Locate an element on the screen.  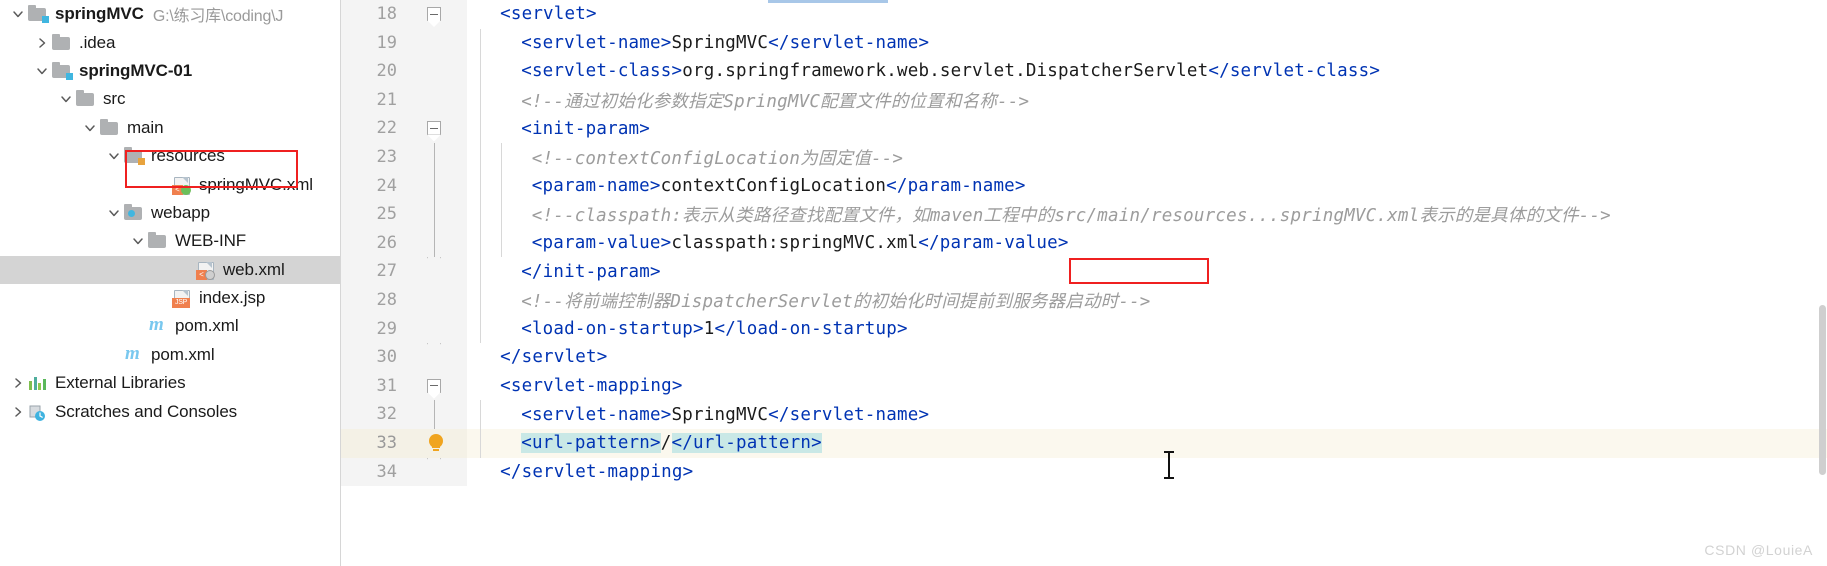
code-text: <!--通过初始化参数指定SpringMVC配置文件的位置和名称--> is located at coordinates (1147, 100).